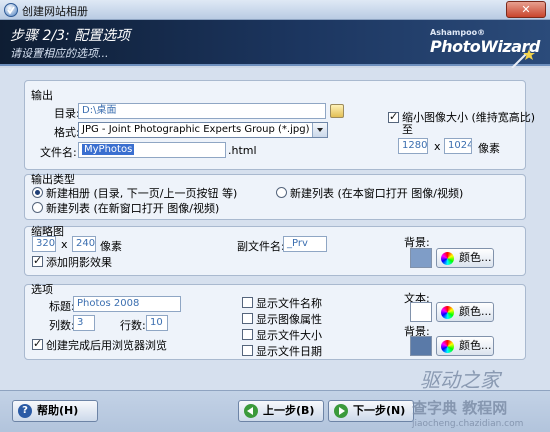  Describe the element at coordinates (413, 146) in the screenshot. I see `shrink-width-input: 1280` at that location.